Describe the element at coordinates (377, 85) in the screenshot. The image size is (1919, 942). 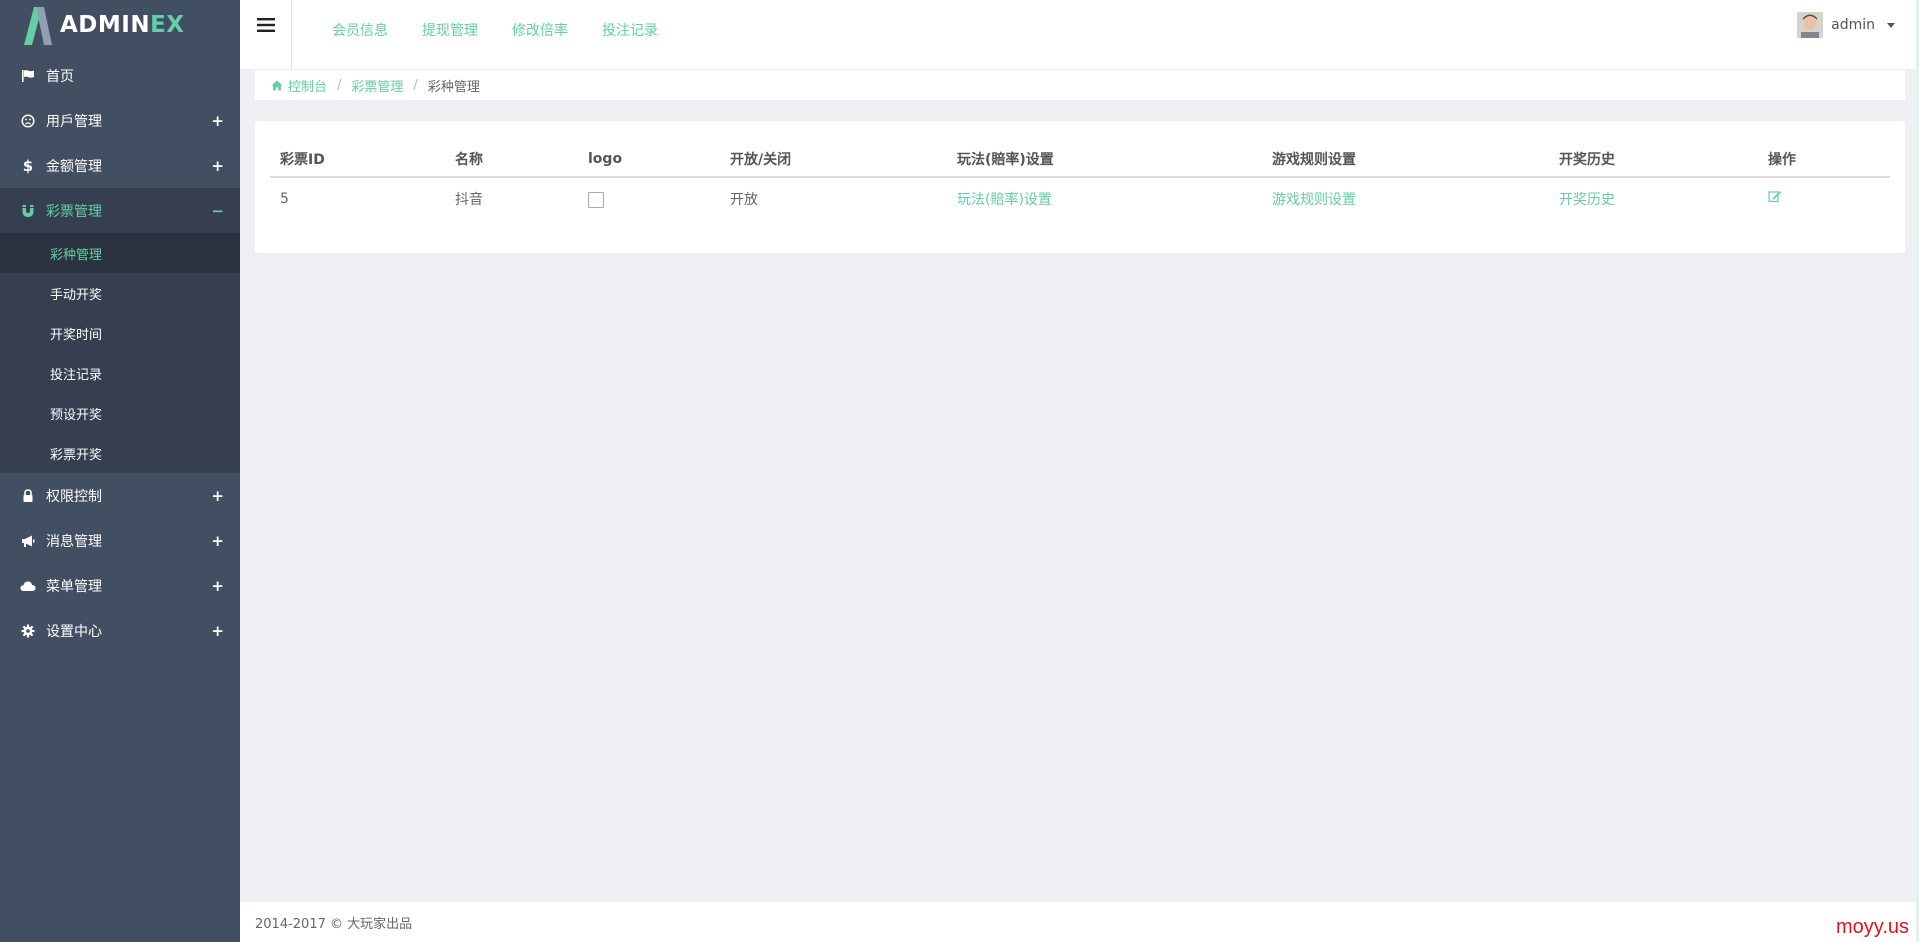
I see `breadcrumb-section-link: 彩票管理` at that location.